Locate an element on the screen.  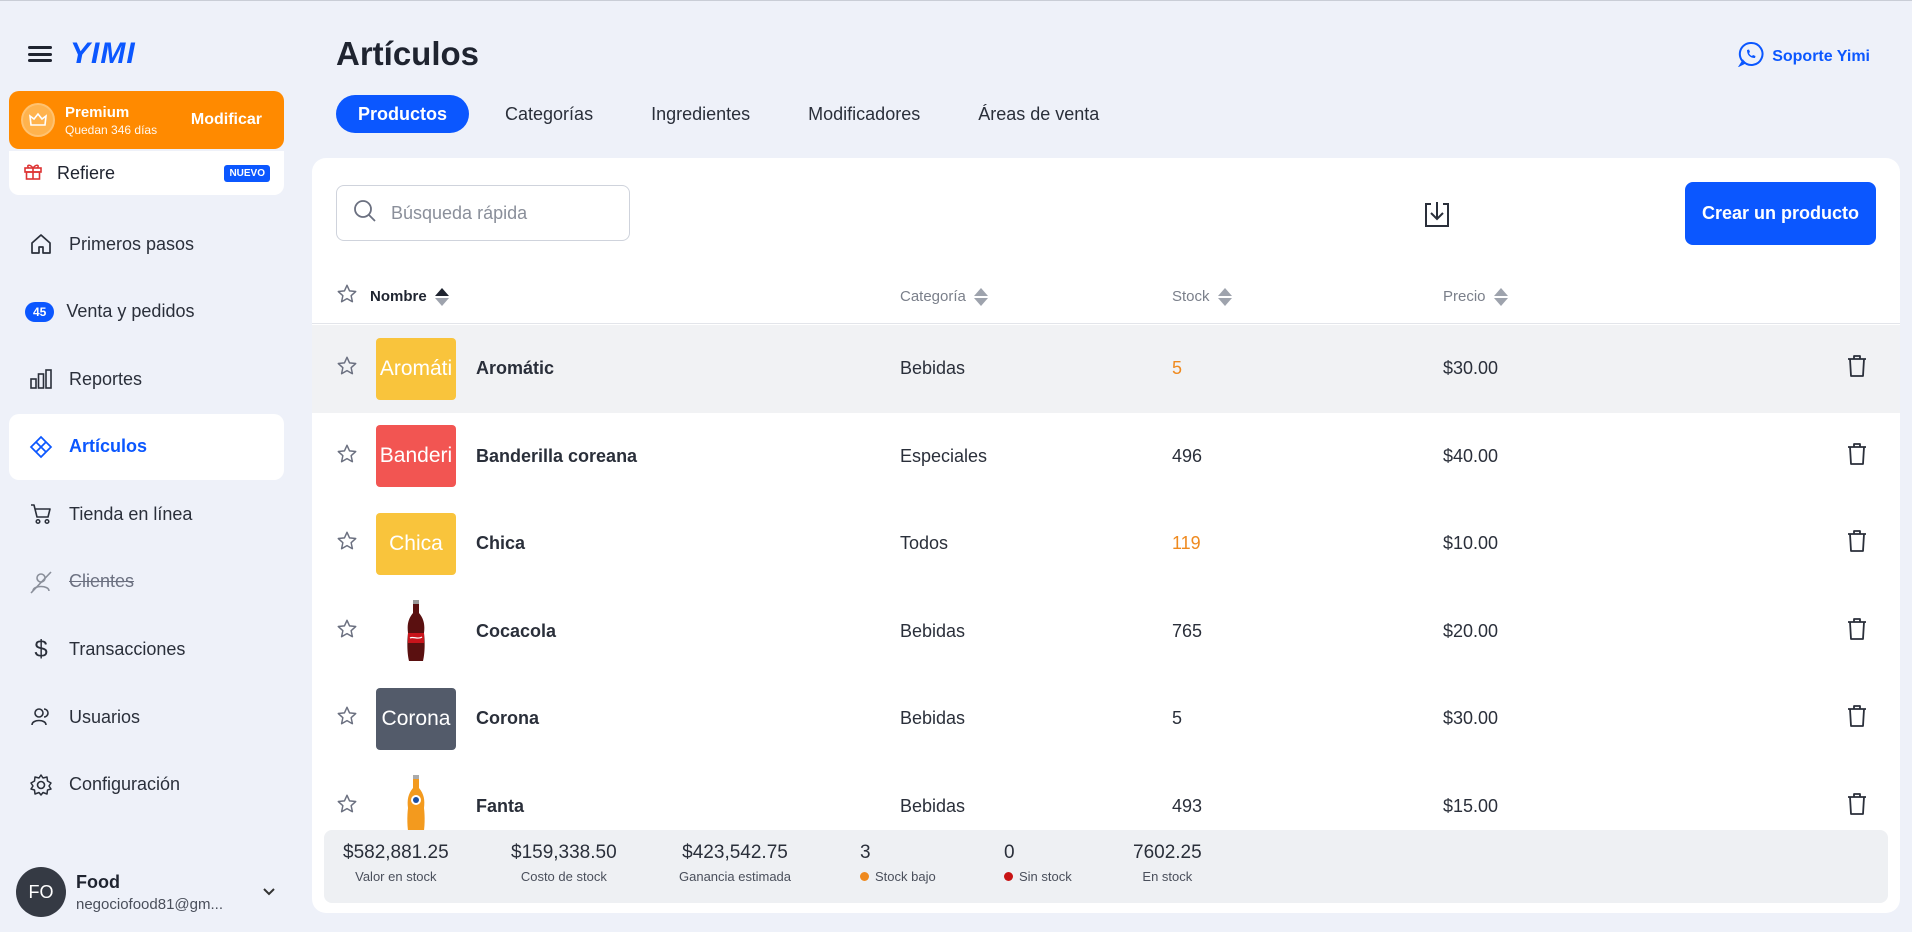
modify-plan-button: Modificar is located at coordinates (226, 120).